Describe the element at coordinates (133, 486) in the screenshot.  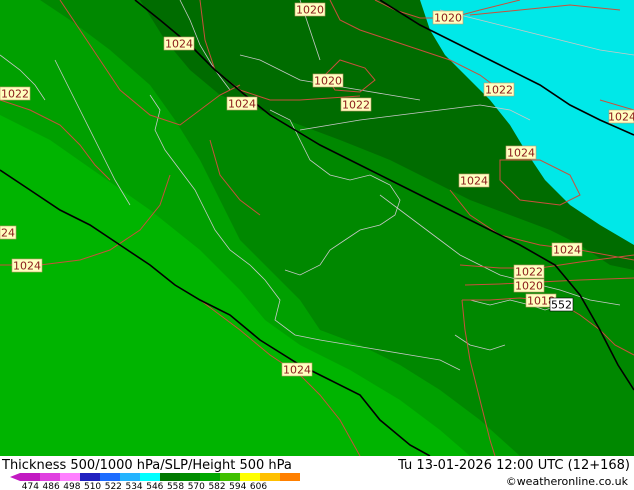
I see `scale-tick-label: 534` at that location.